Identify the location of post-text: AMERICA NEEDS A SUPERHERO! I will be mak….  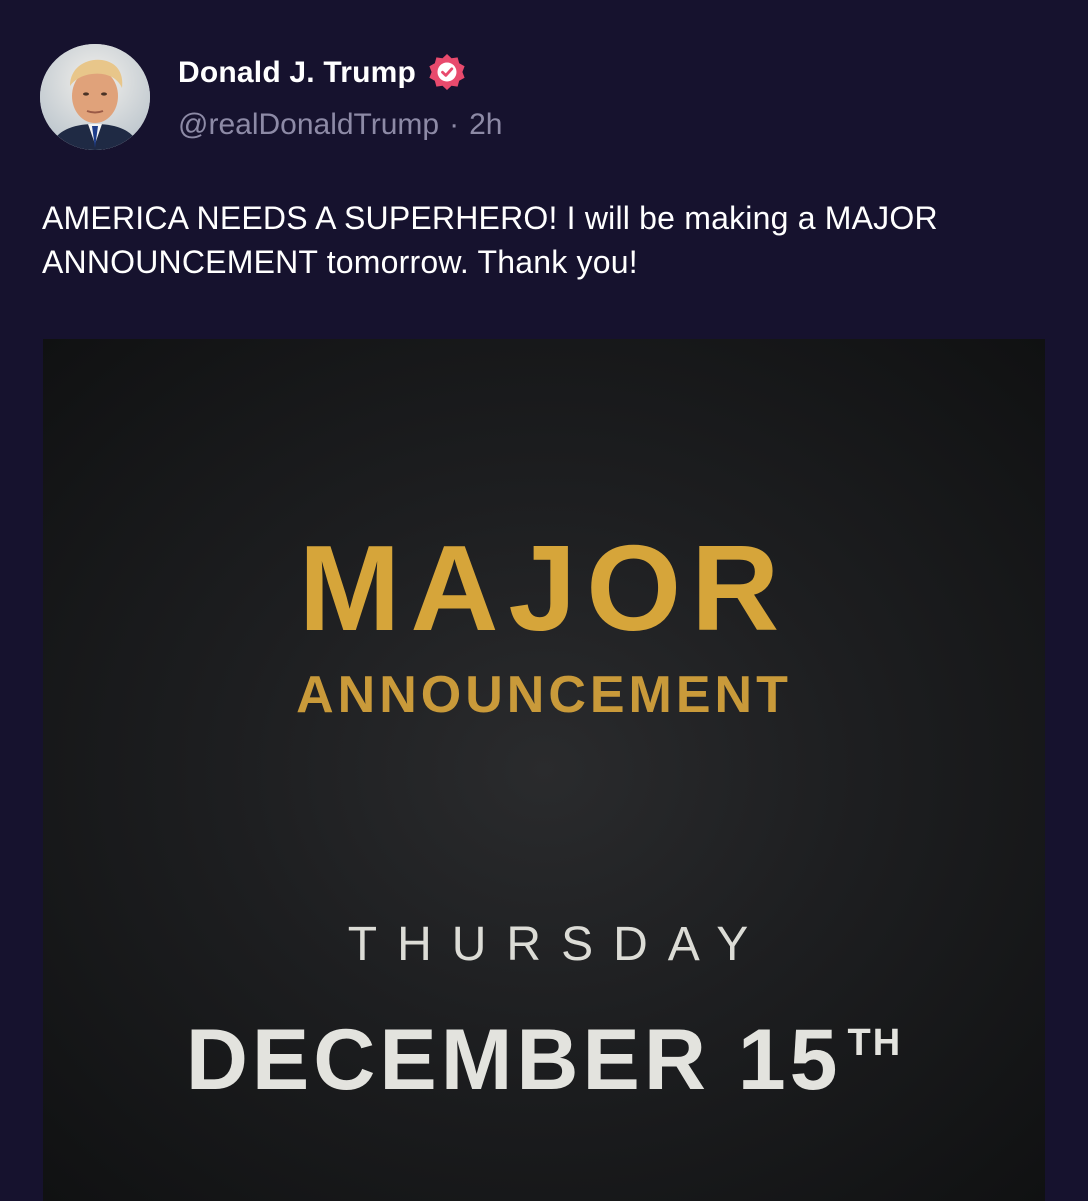
(490, 240).